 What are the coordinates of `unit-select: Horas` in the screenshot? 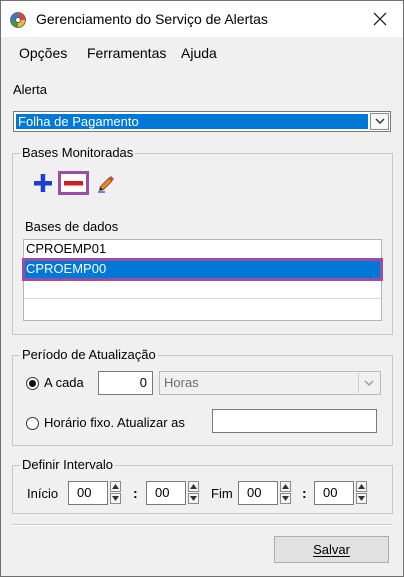 It's located at (270, 383).